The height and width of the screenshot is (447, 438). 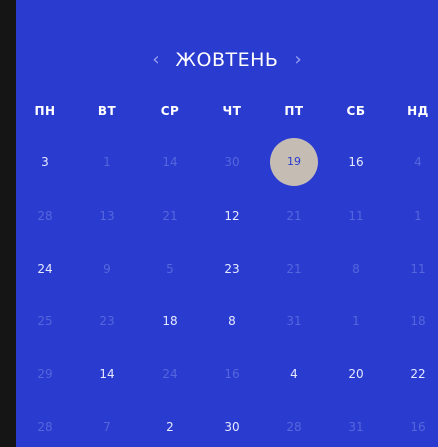 What do you see at coordinates (107, 427) in the screenshot?
I see `day-cell: 7` at bounding box center [107, 427].